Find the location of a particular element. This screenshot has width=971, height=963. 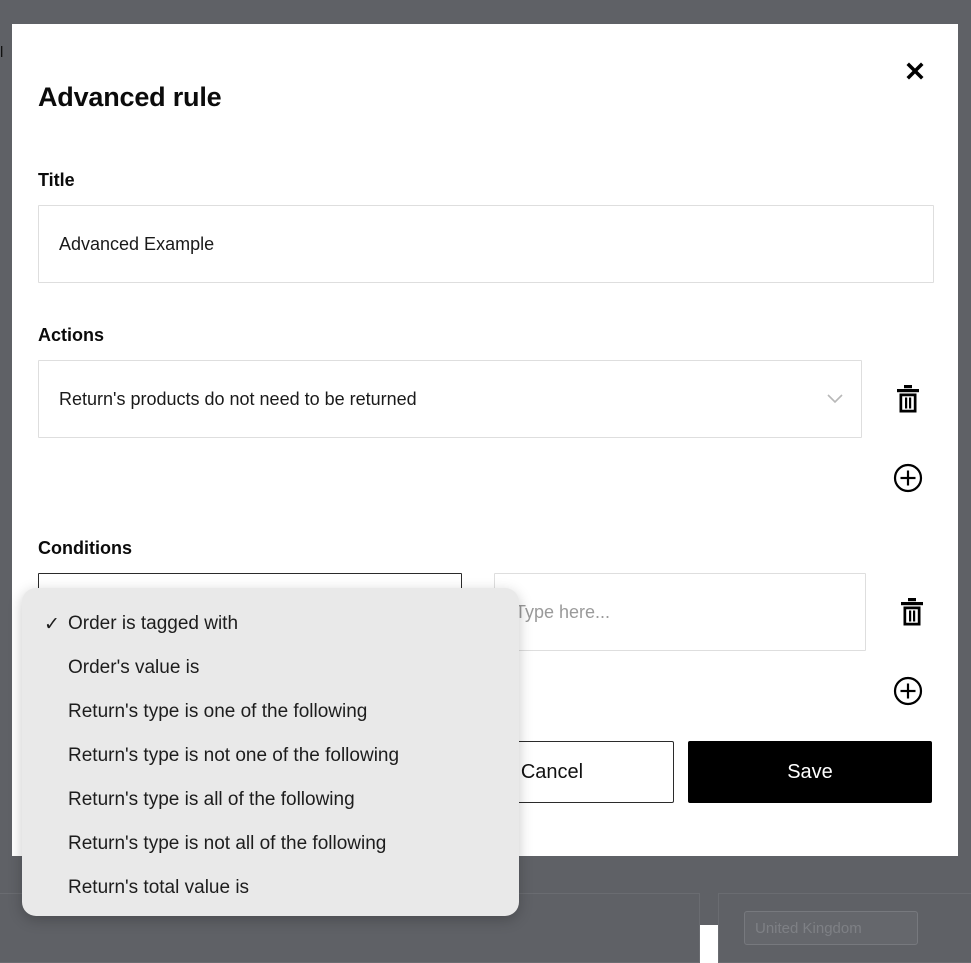

chevron-down-icon is located at coordinates (835, 399).